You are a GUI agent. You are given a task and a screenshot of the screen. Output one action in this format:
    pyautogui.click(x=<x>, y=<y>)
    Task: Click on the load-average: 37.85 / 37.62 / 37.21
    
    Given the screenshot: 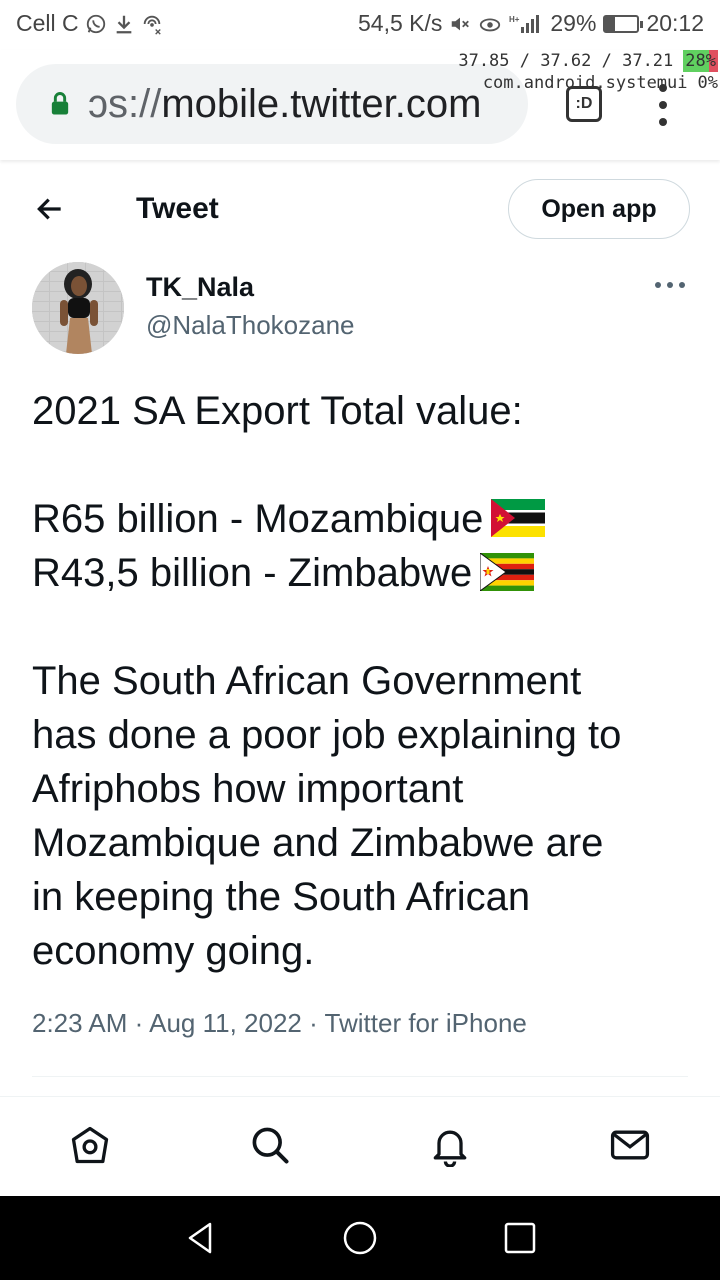 What is the action you would take?
    pyautogui.click(x=566, y=61)
    